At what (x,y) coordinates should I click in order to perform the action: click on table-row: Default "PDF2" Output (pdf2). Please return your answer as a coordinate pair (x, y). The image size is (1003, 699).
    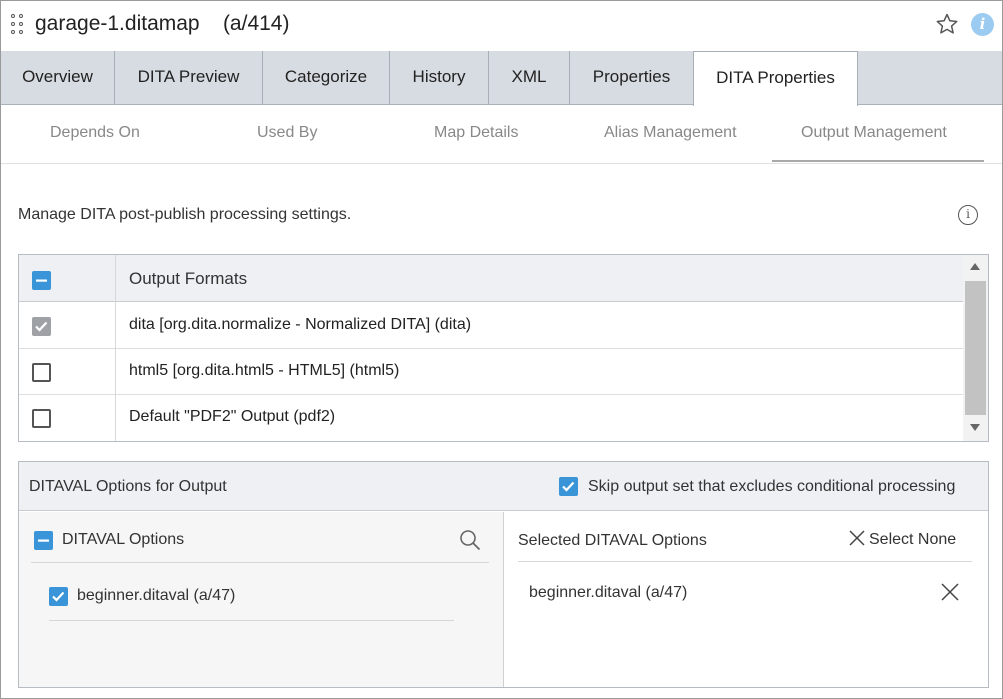
    Looking at the image, I should click on (491, 418).